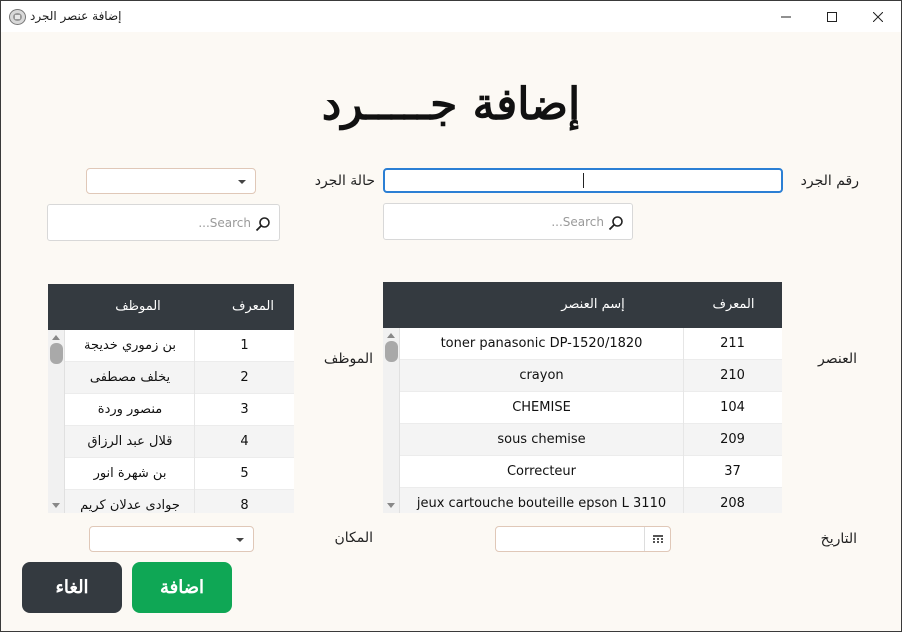 The image size is (902, 632). Describe the element at coordinates (591, 408) in the screenshot. I see `table-row: CHEMISE 104` at that location.